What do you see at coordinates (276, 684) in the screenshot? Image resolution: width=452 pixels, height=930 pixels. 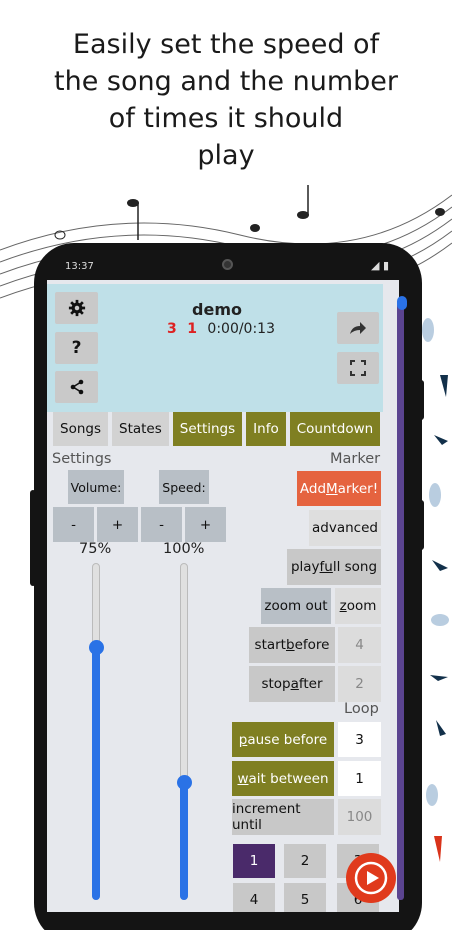 I see `stop-after-label-pre: stop` at bounding box center [276, 684].